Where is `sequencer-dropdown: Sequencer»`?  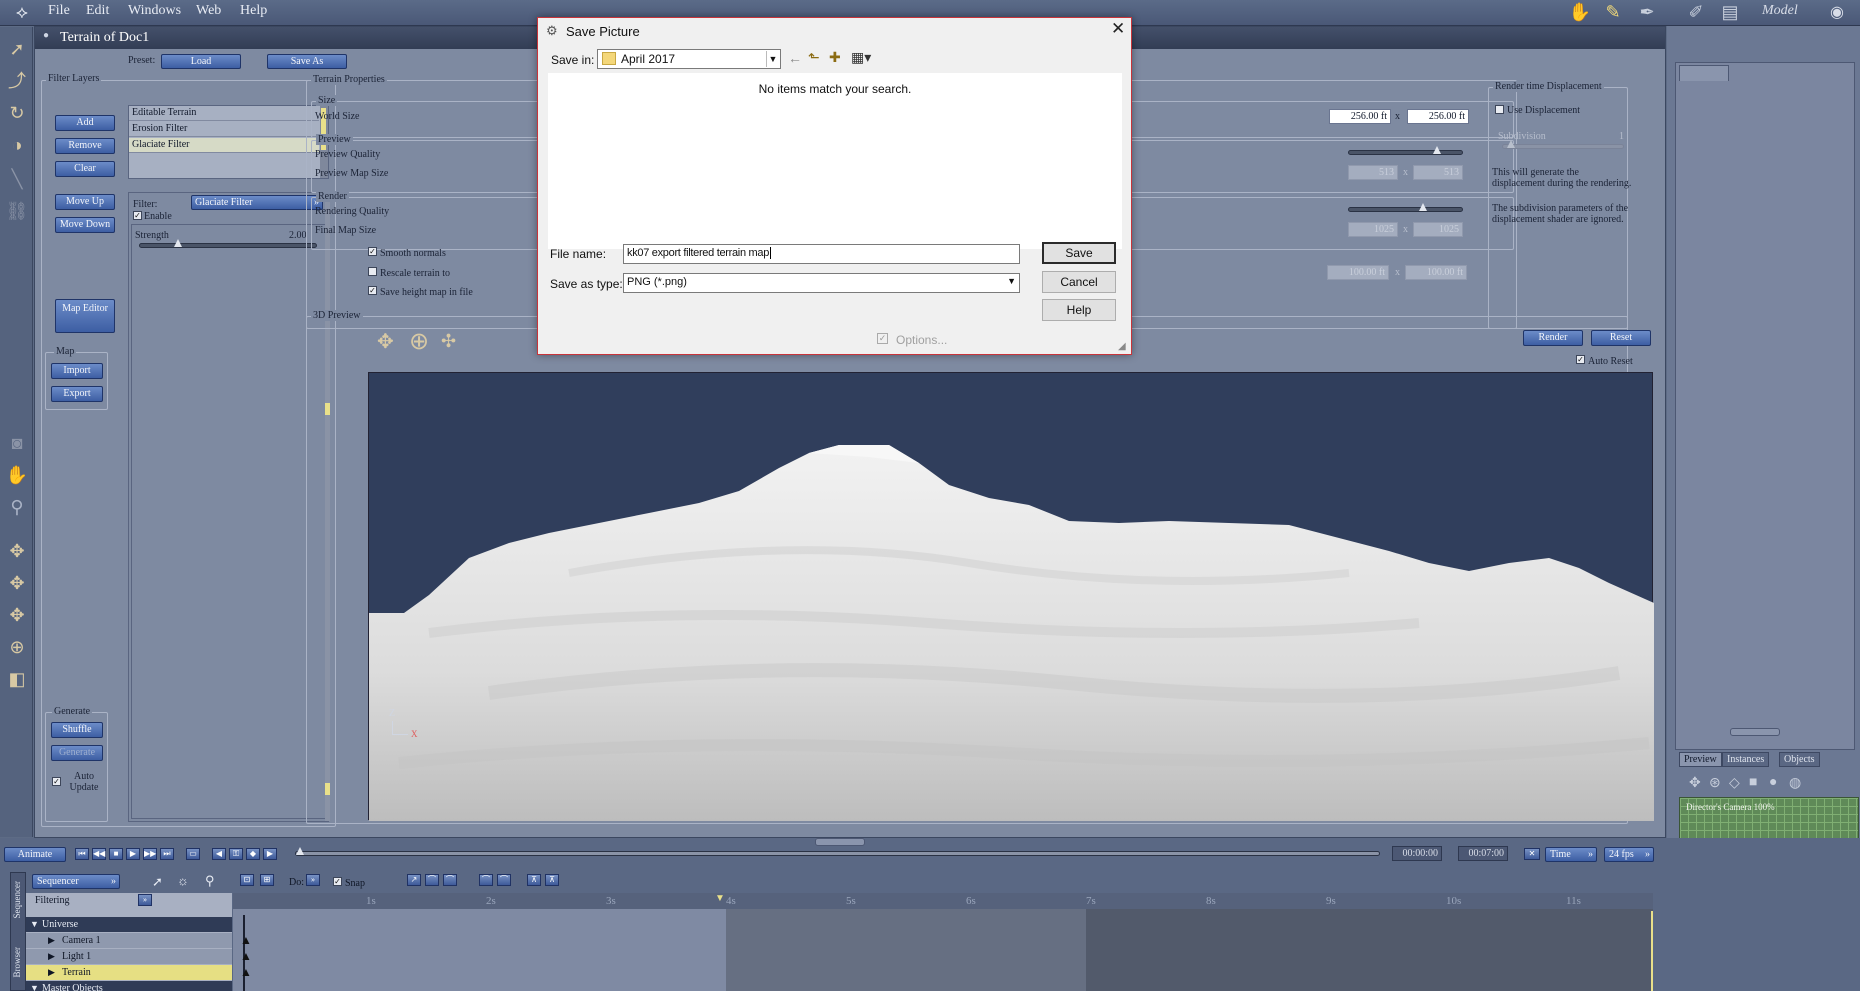 sequencer-dropdown: Sequencer» is located at coordinates (76, 881).